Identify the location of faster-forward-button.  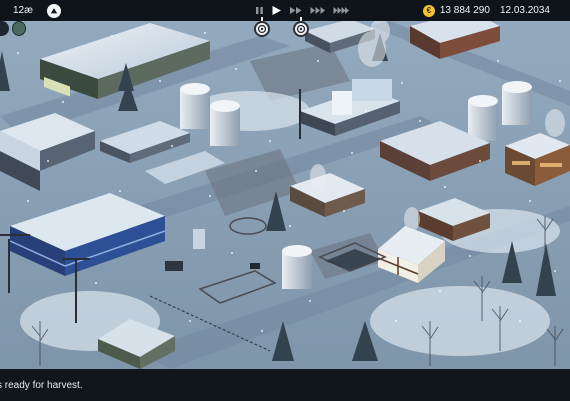
(318, 10).